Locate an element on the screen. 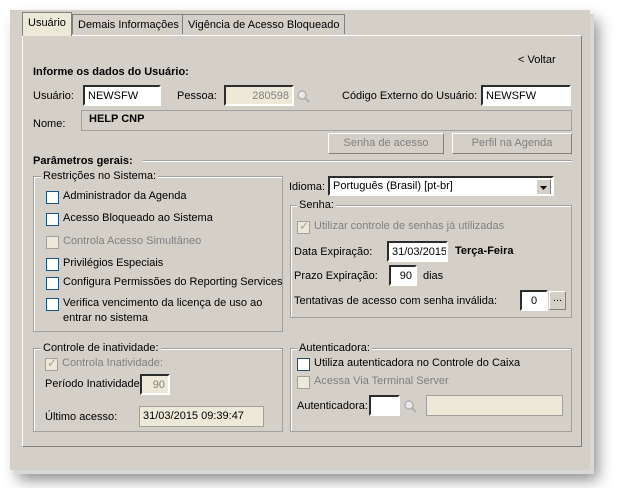 The width and height of the screenshot is (624, 488). checkbox-terminal-server is located at coordinates (303, 382).